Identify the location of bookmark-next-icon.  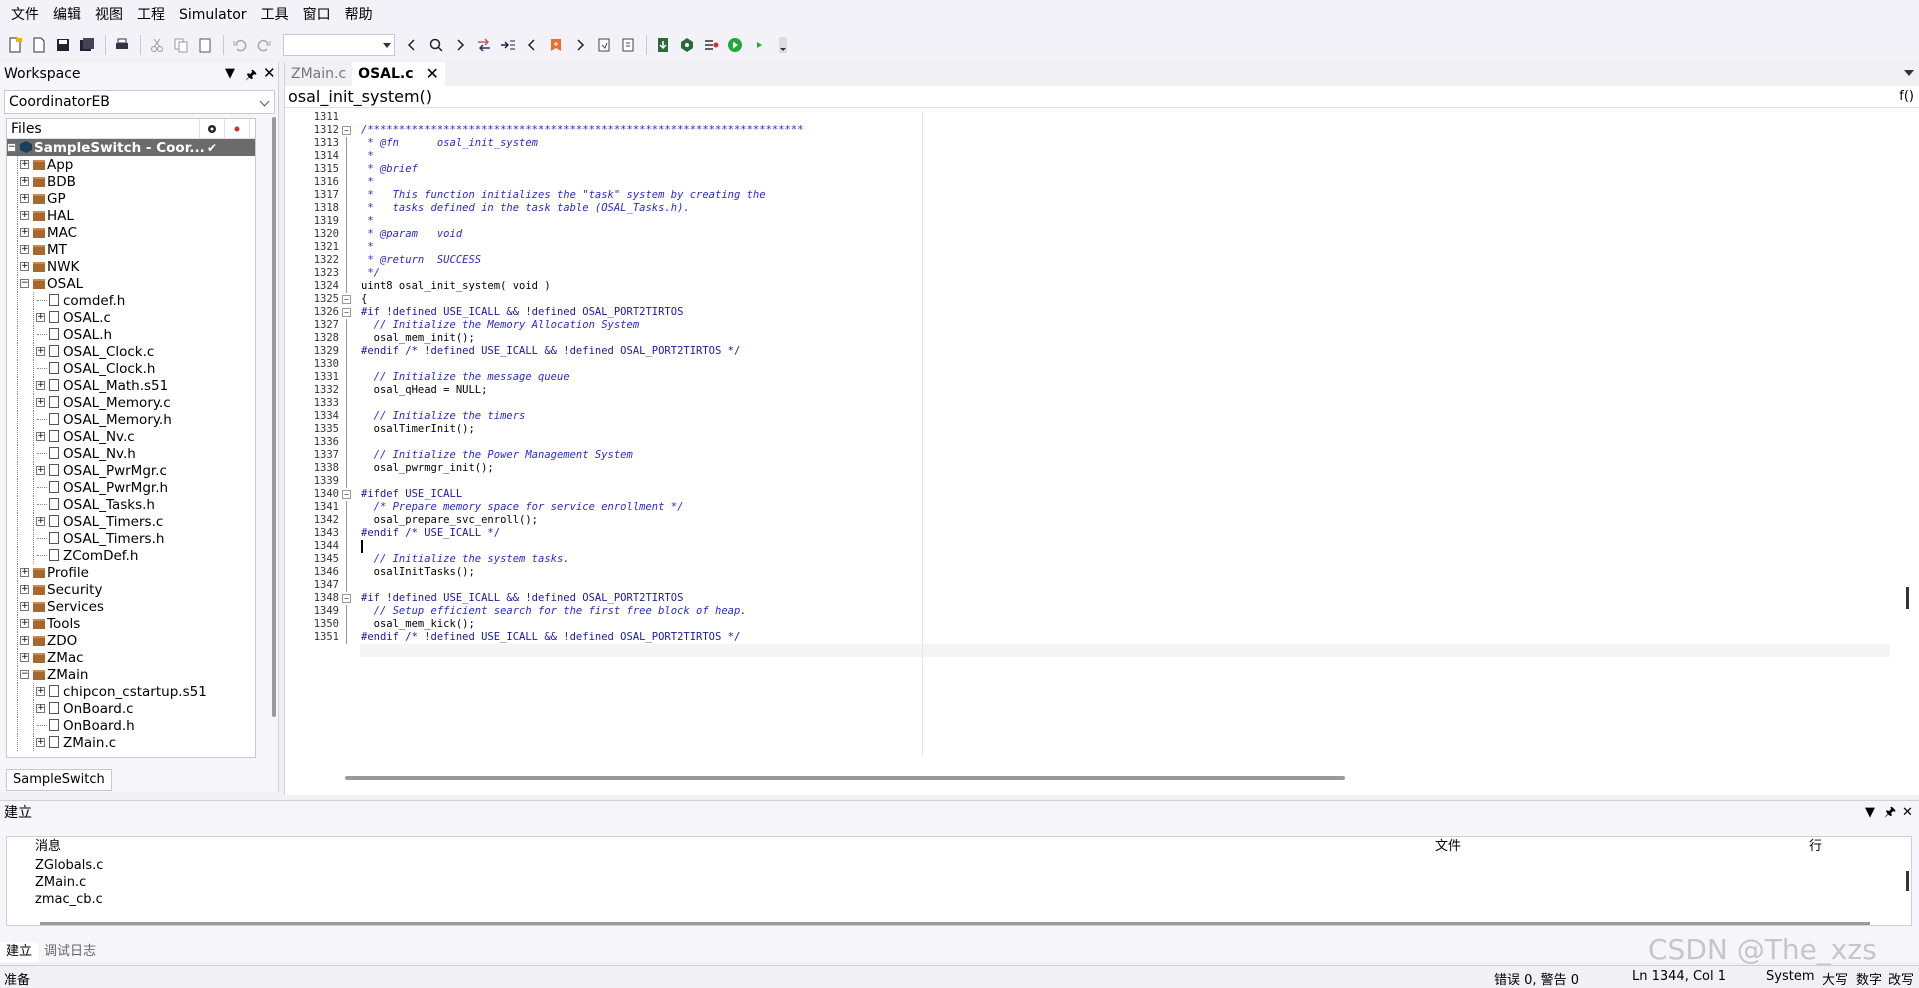
(580, 45).